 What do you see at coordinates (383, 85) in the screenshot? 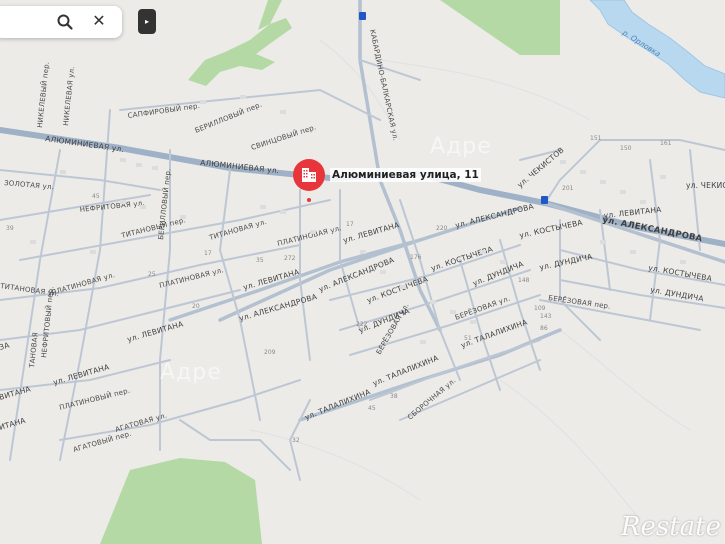
I see `svg-text: КАБАРДИНО-БАЛКАРСКАЯ ул.` at bounding box center [383, 85].